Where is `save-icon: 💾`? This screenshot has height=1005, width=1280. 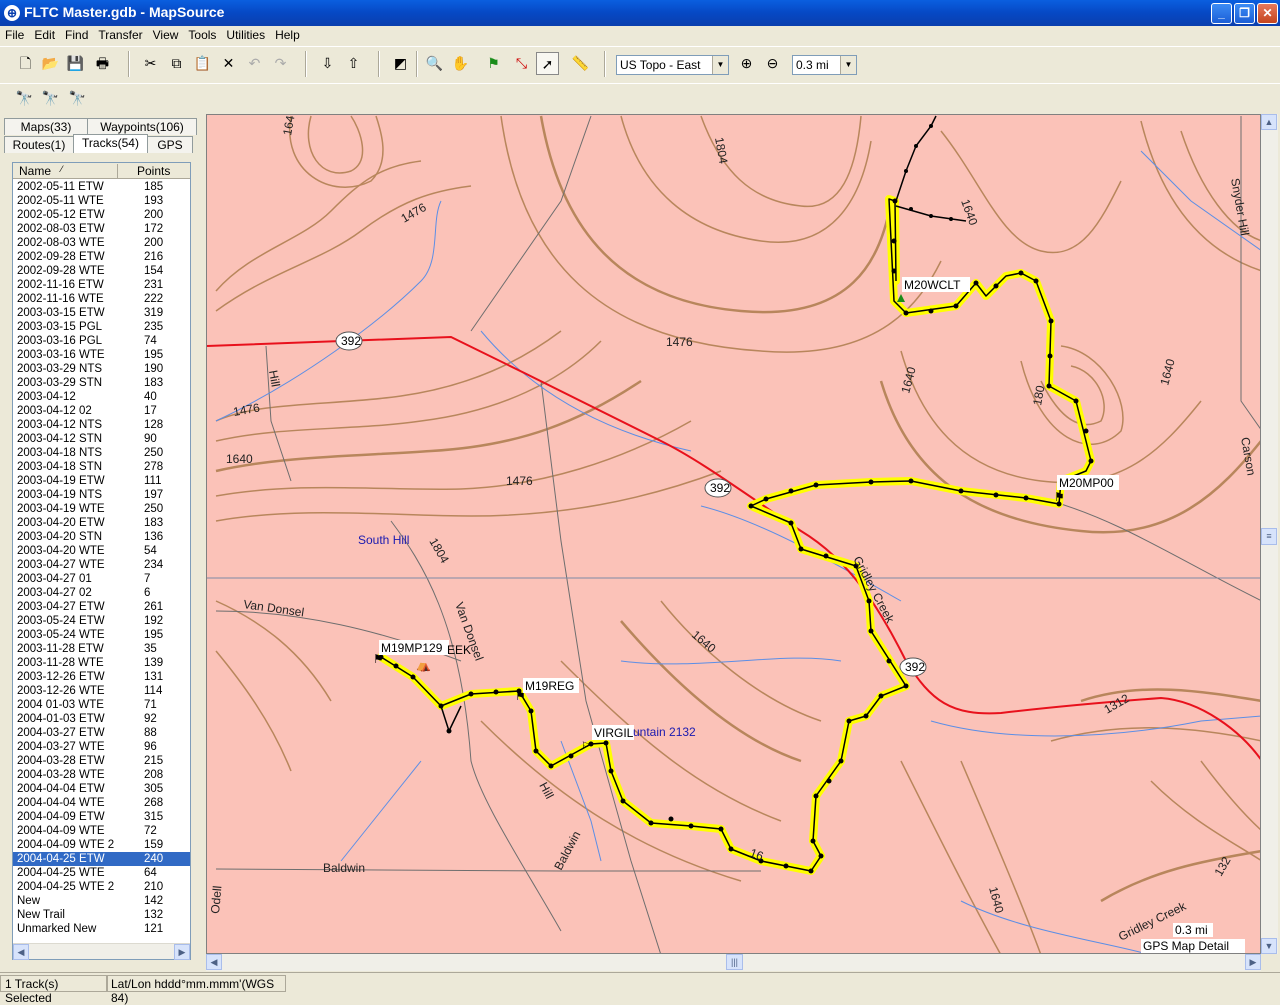
save-icon: 💾 is located at coordinates (75, 63).